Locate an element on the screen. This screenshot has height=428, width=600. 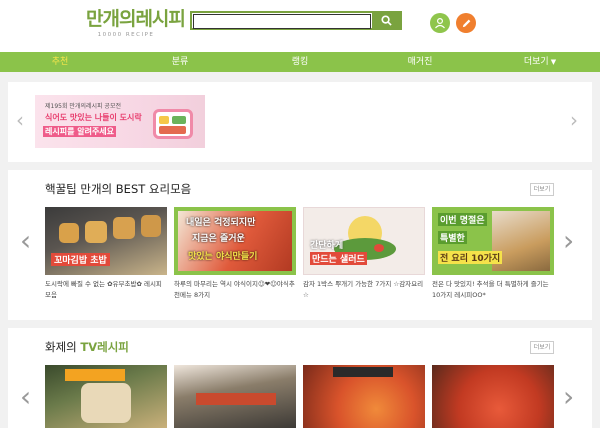
nav-item-magazine: 매거진 is located at coordinates (420, 62).